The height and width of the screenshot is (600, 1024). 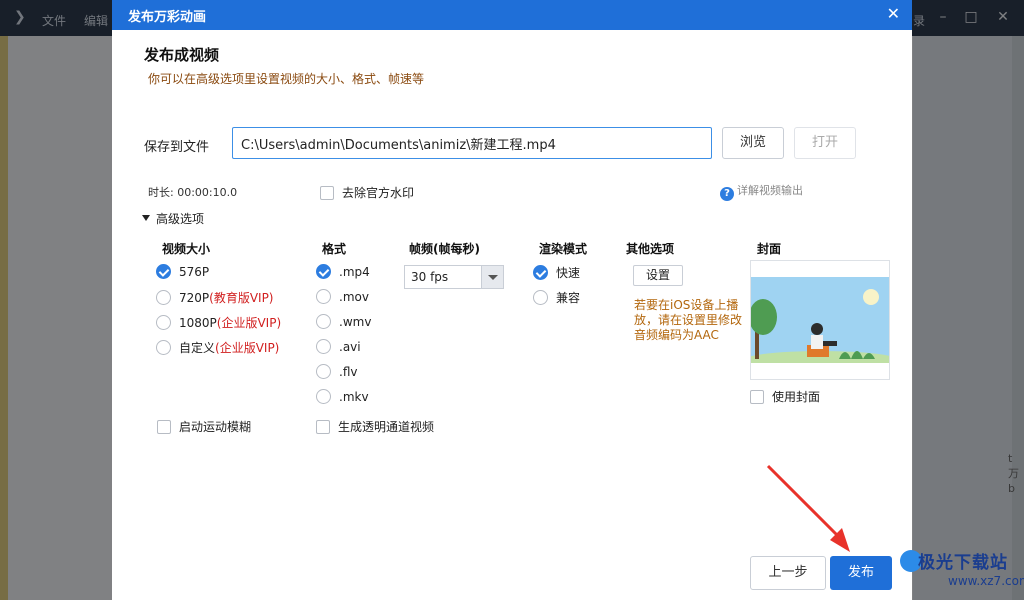 I want to click on format-option-wmv: .wmv, so click(x=343, y=321).